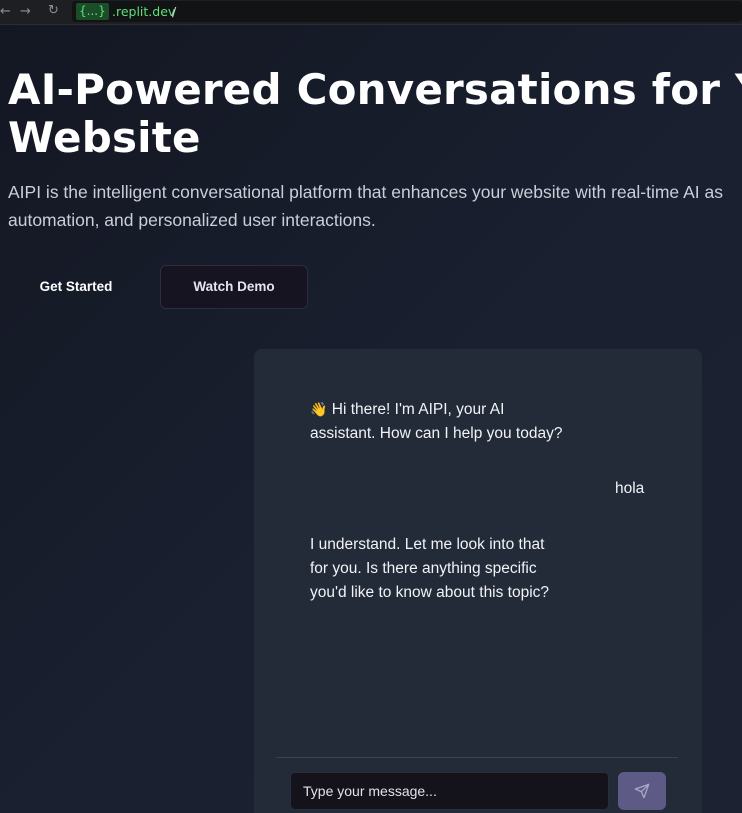 The image size is (742, 813). What do you see at coordinates (477, 757) in the screenshot?
I see `chat-divider` at bounding box center [477, 757].